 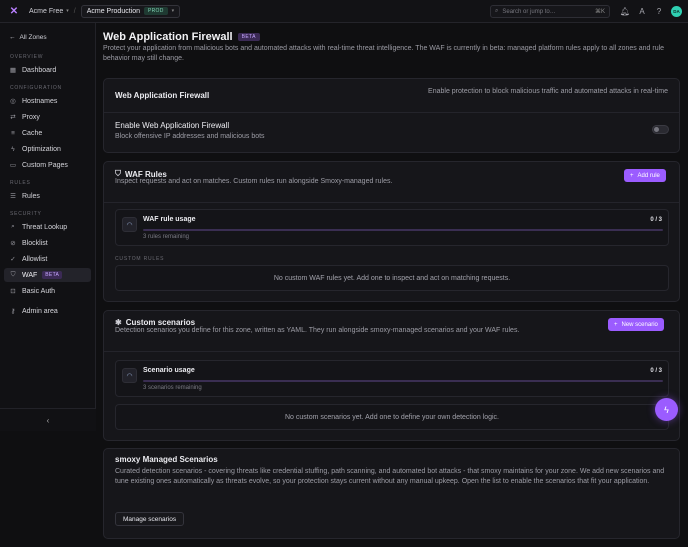 I want to click on sidebar-item-proxy: ⇄ Proxy, so click(x=47, y=117).